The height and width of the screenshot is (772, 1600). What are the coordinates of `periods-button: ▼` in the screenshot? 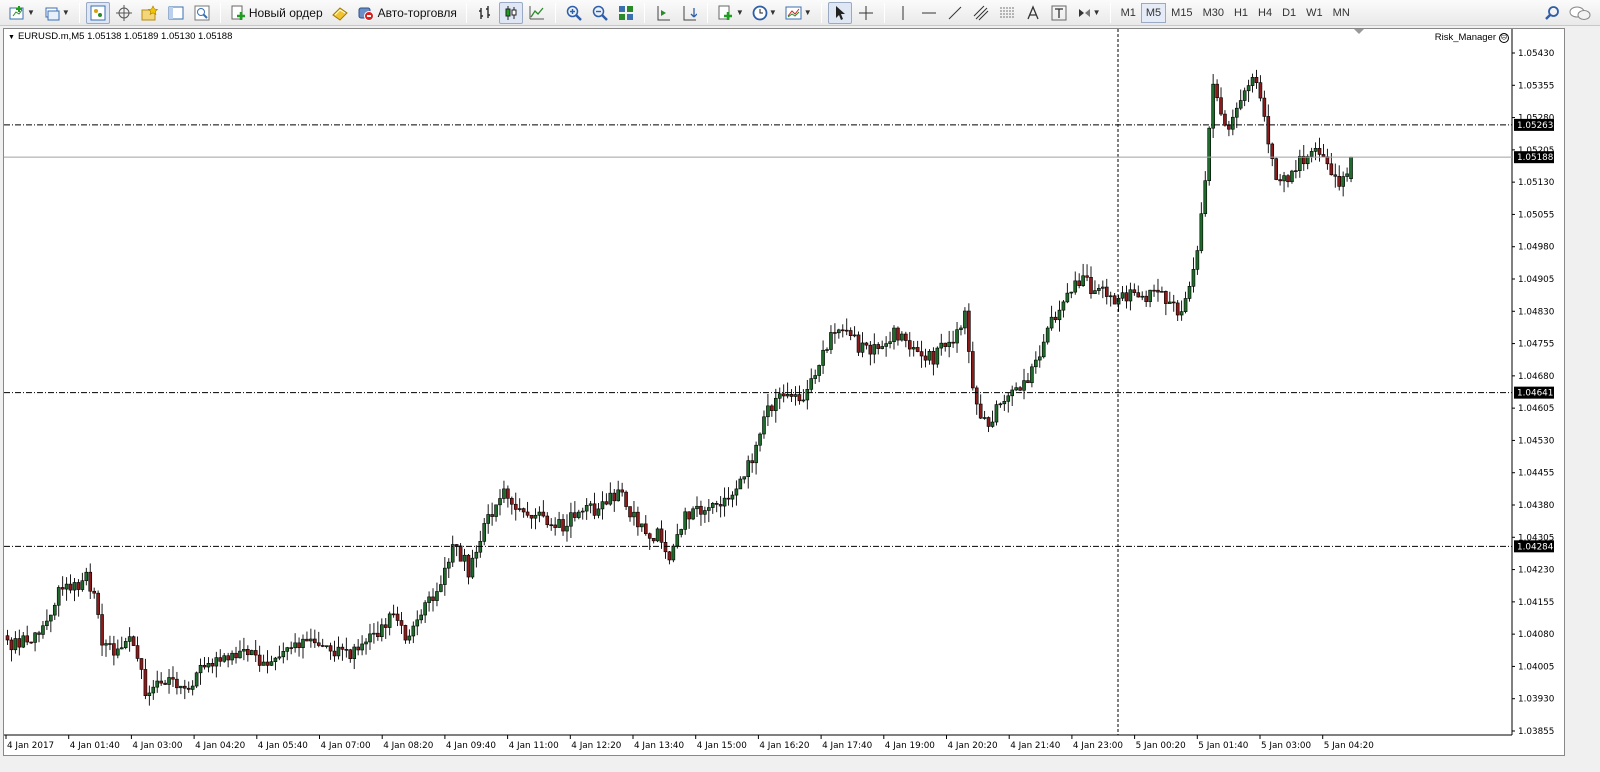 It's located at (764, 13).